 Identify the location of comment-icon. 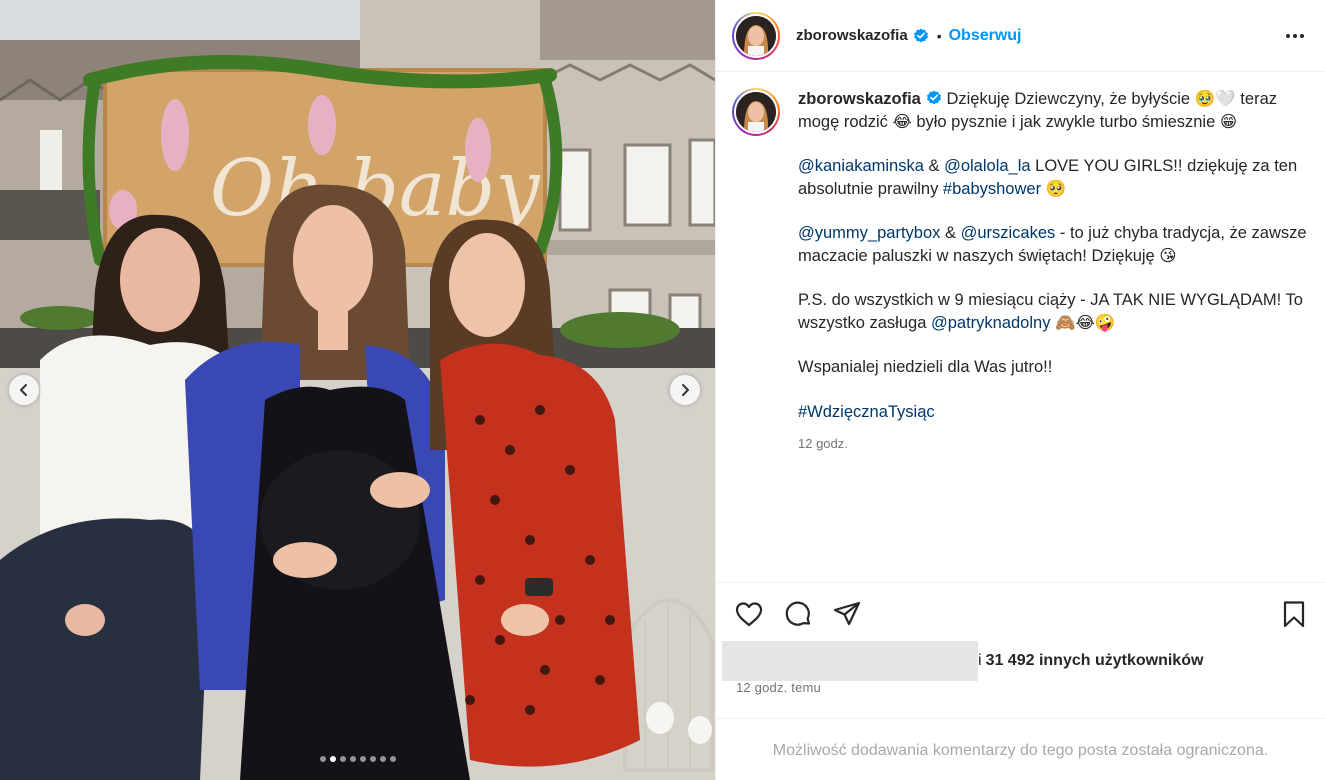
(798, 613).